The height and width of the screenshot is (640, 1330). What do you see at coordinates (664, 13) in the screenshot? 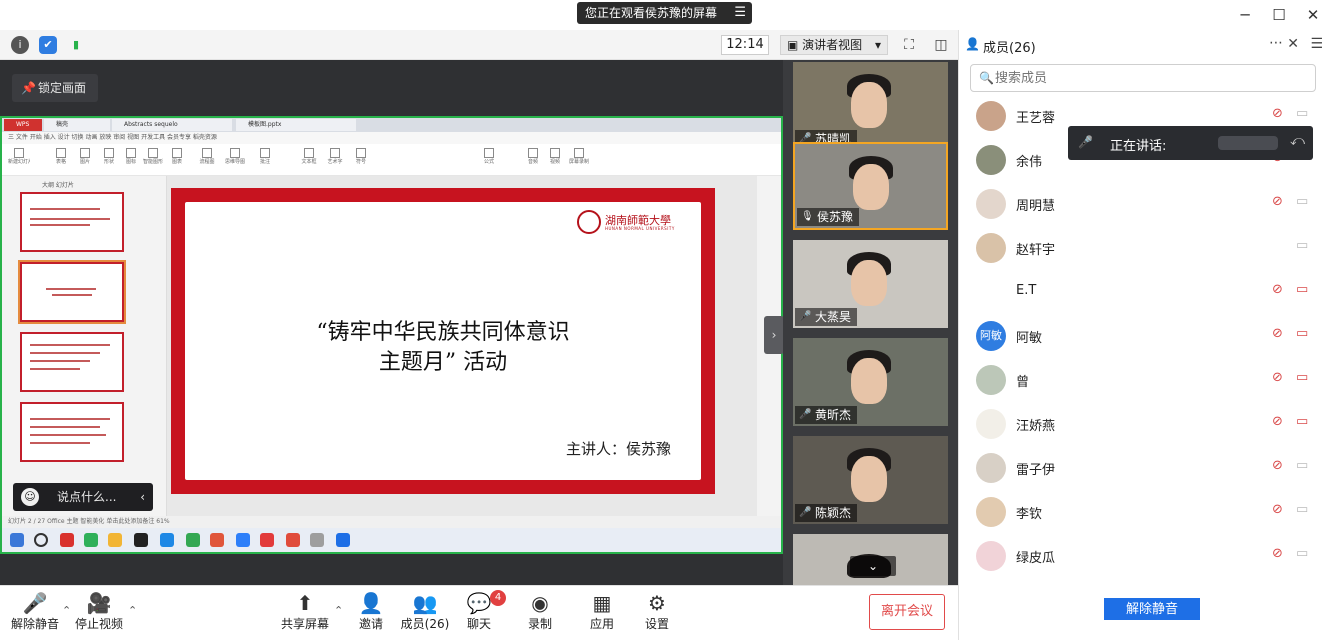
I see `screen-share-notice: 您正在观看侯苏豫的屏幕 ☰` at bounding box center [664, 13].